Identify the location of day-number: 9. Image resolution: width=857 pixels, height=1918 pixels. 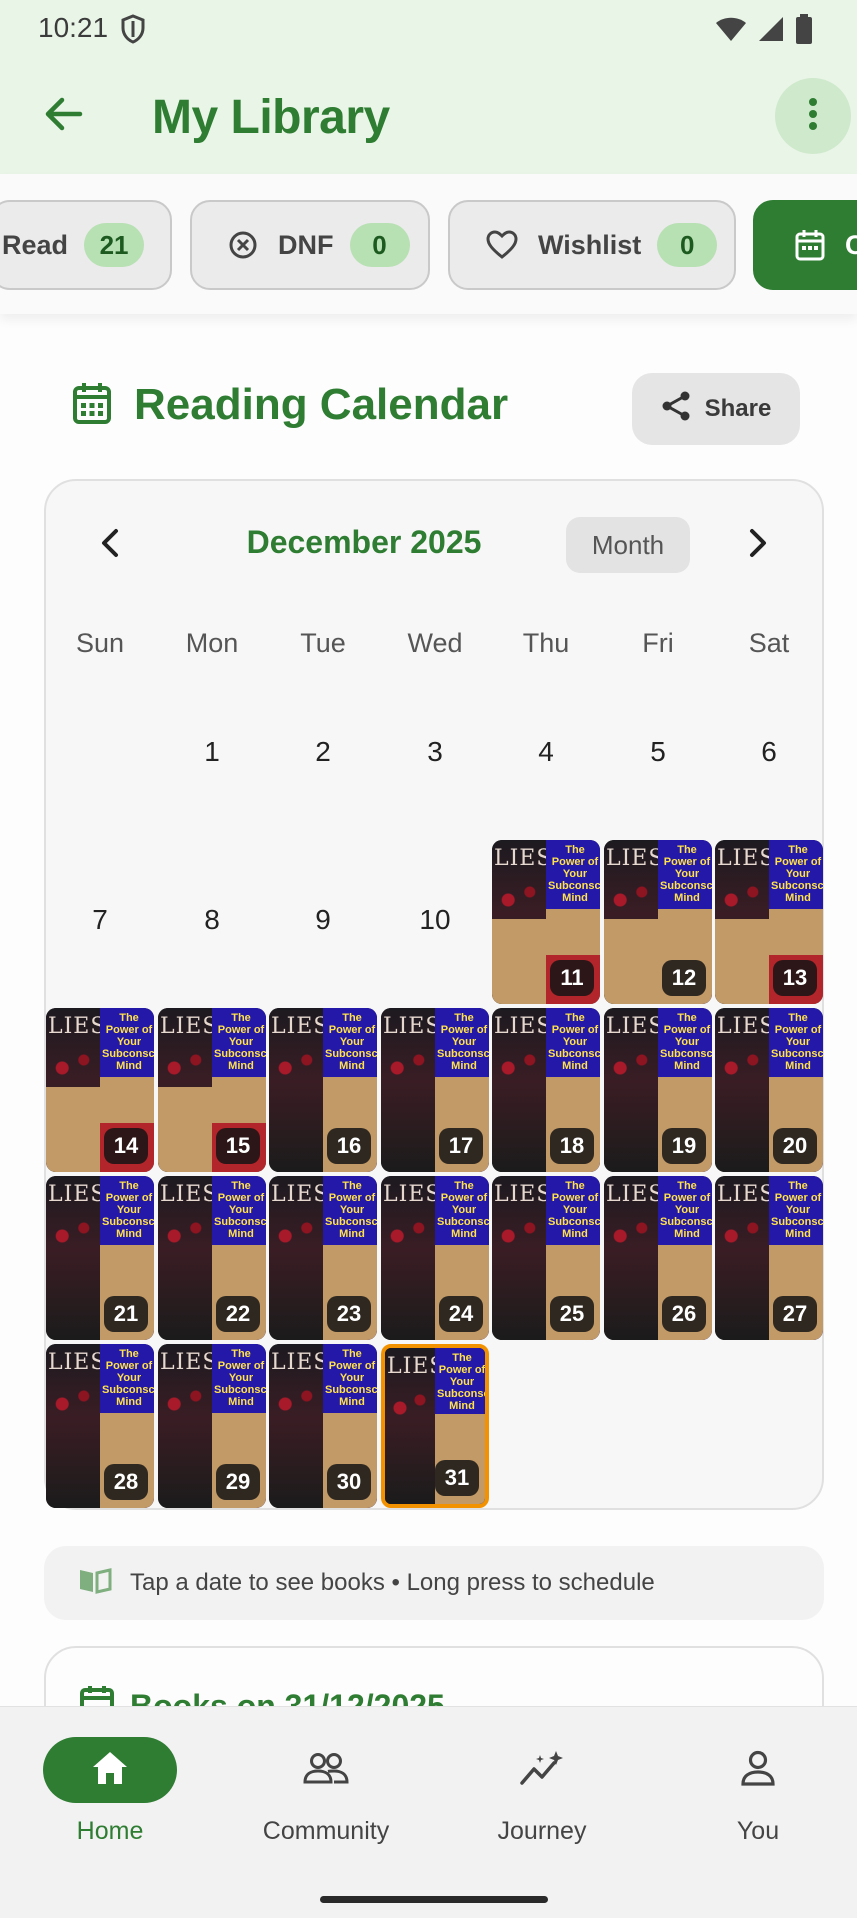
(323, 919).